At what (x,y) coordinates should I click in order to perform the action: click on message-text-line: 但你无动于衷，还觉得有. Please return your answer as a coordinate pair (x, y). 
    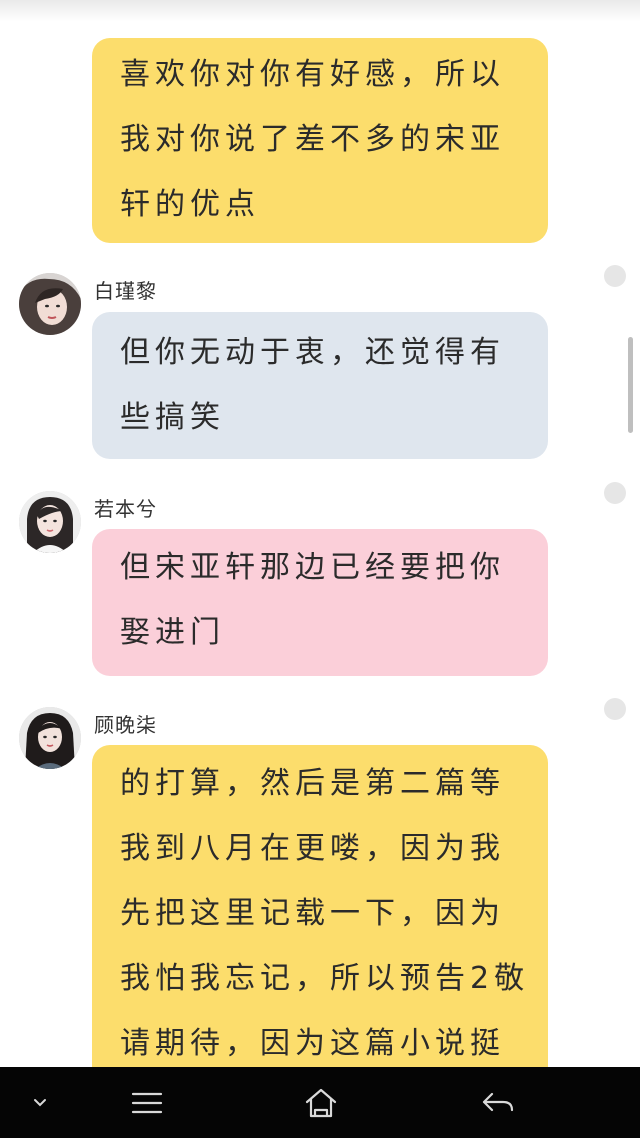
    Looking at the image, I should click on (312, 352).